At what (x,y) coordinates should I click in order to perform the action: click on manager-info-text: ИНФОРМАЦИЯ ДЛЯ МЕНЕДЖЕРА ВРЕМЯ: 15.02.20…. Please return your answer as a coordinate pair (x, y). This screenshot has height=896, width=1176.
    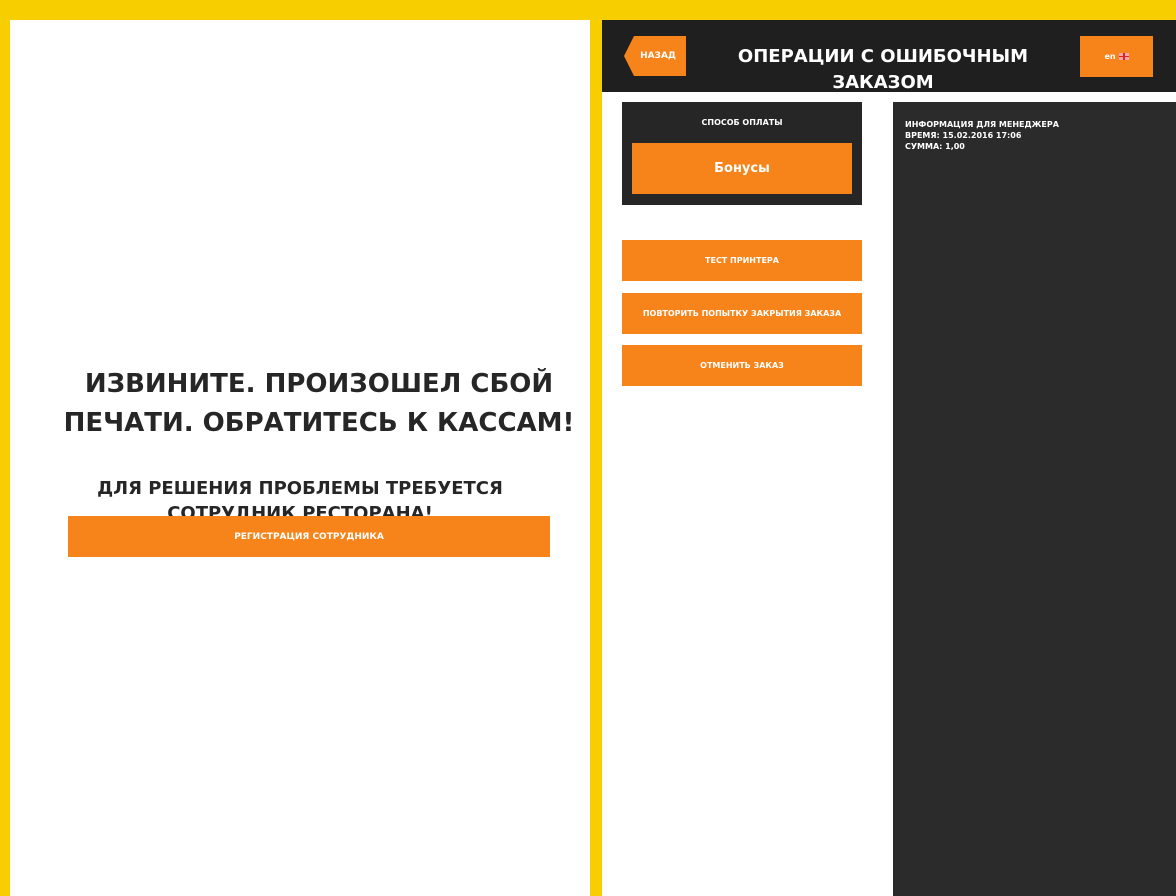
    Looking at the image, I should click on (982, 135).